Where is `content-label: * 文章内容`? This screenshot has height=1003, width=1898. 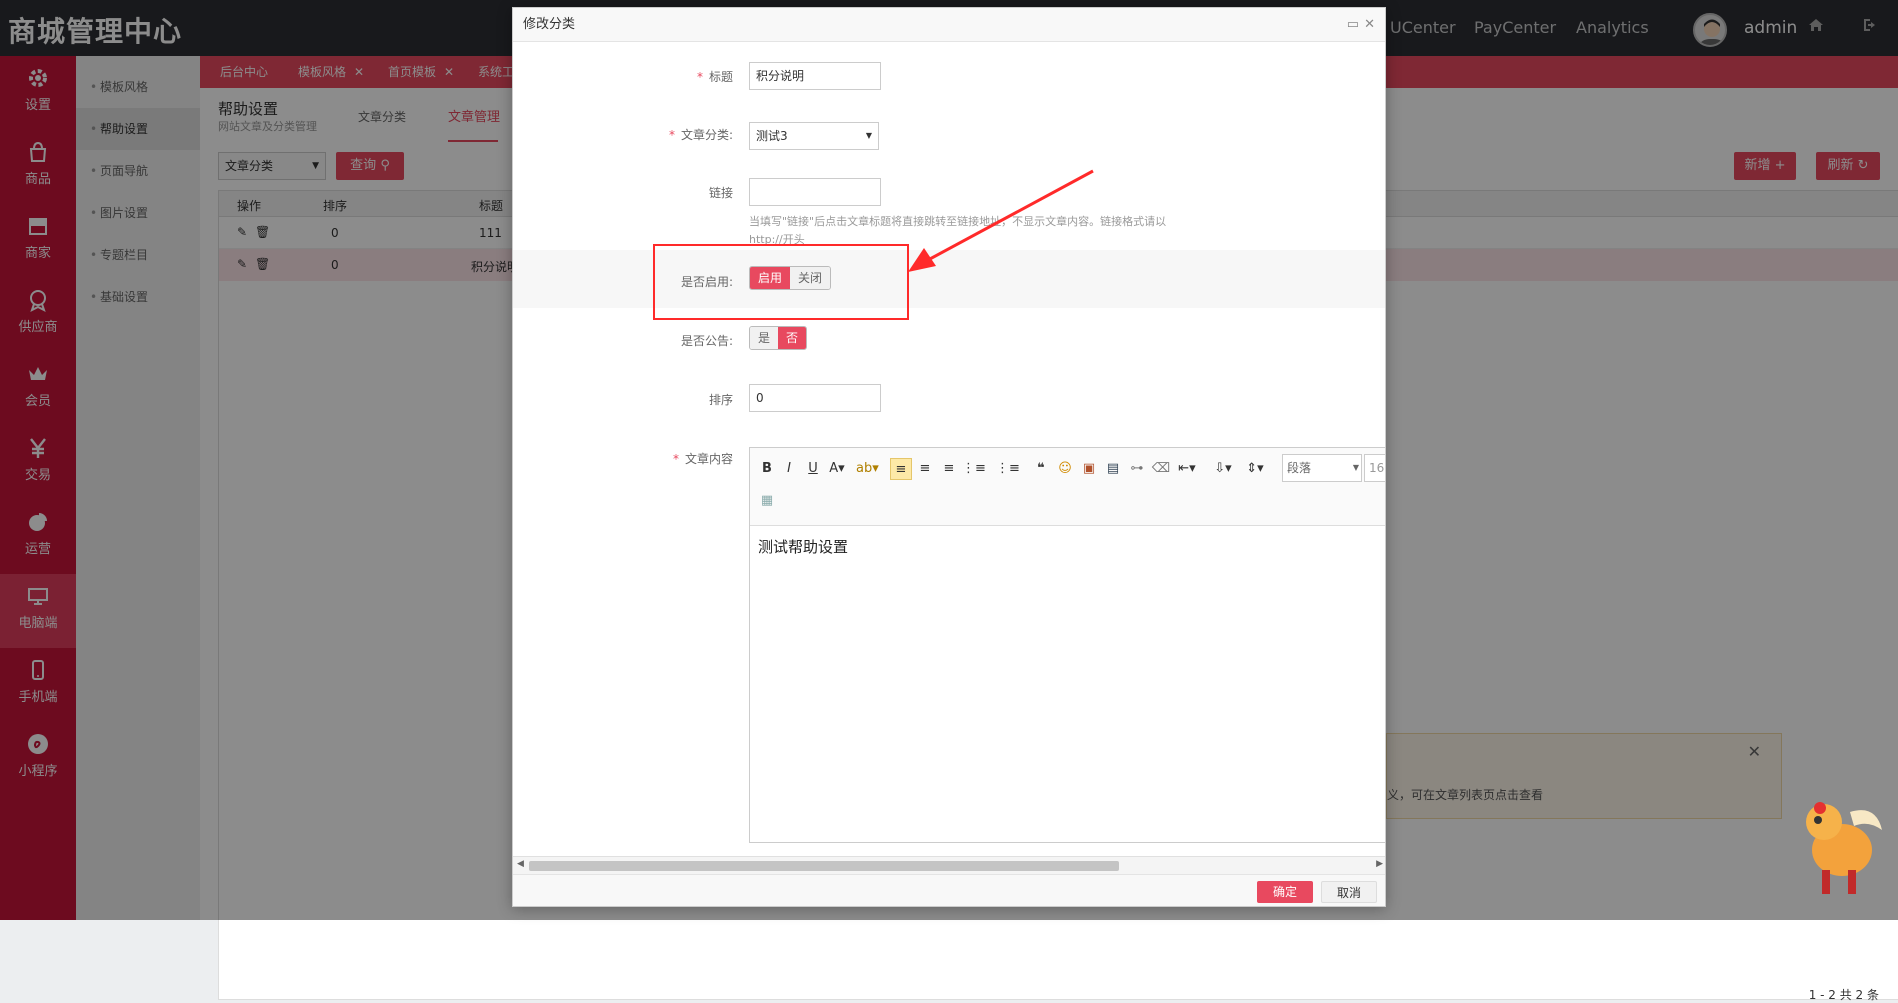 content-label: * 文章内容 is located at coordinates (702, 459).